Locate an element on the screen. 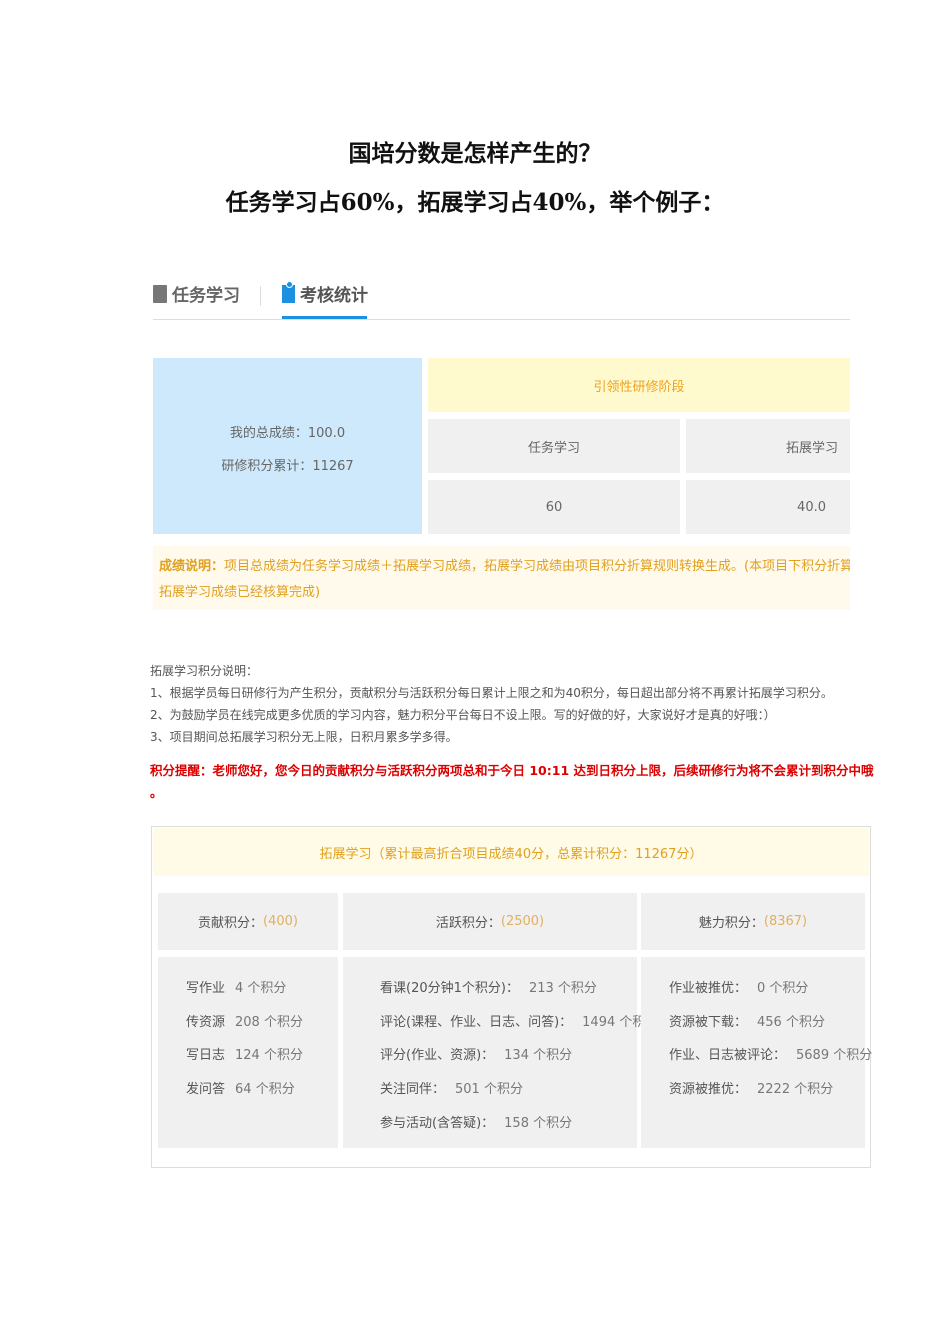 The image size is (950, 1344). tab-assessment-stats: 考核统计 is located at coordinates (325, 293).